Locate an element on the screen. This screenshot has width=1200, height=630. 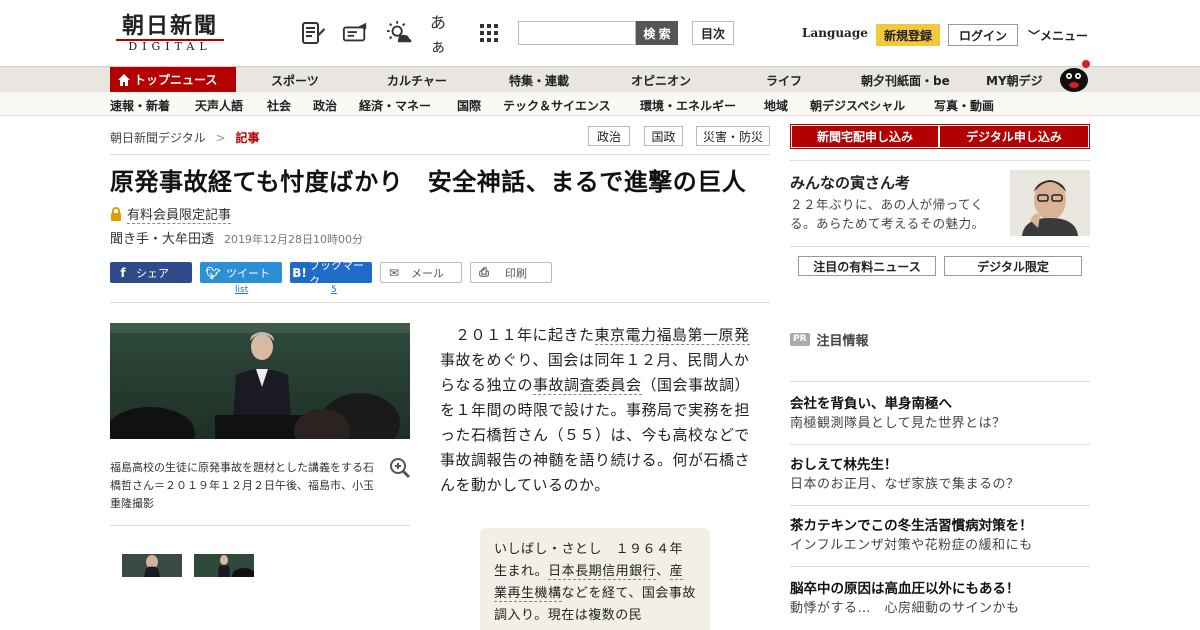
apply-newspaper-button: 新聞宅配申し込み is located at coordinates (865, 136).